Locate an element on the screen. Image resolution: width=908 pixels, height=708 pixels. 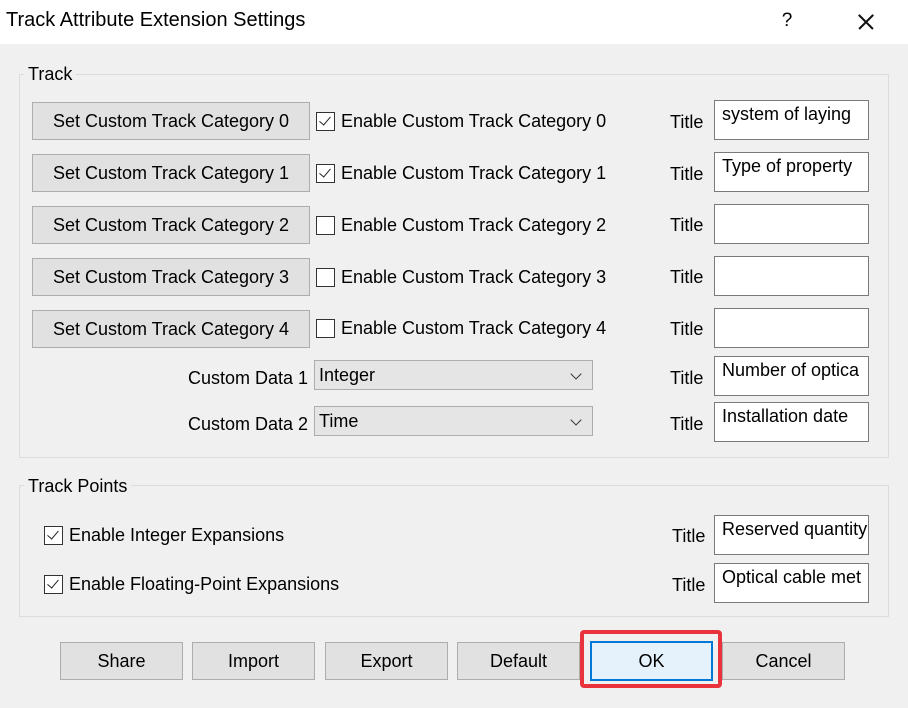
cancel-button: Cancel is located at coordinates (783, 661).